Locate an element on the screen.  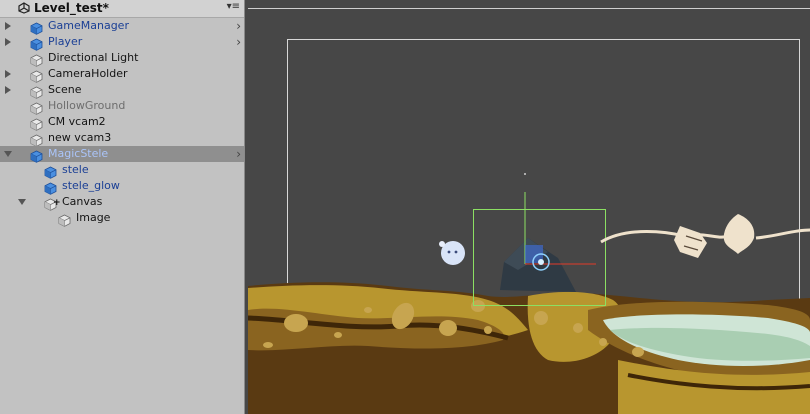
hierarchy-item: HollowGround is located at coordinates (122, 106).